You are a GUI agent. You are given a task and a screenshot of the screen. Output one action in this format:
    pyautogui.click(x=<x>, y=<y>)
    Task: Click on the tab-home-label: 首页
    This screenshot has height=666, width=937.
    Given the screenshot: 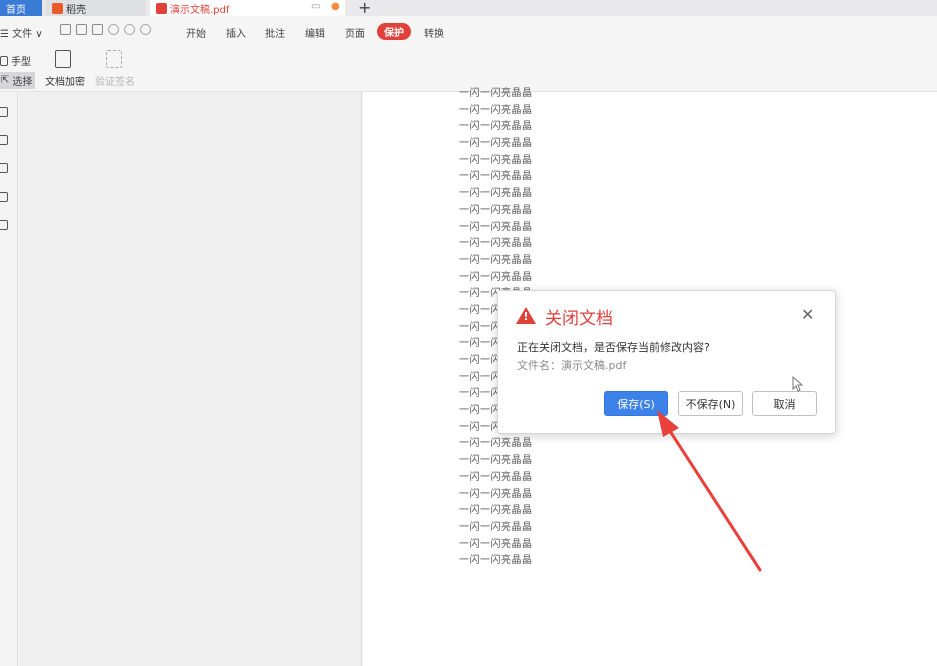 What is the action you would take?
    pyautogui.click(x=16, y=10)
    